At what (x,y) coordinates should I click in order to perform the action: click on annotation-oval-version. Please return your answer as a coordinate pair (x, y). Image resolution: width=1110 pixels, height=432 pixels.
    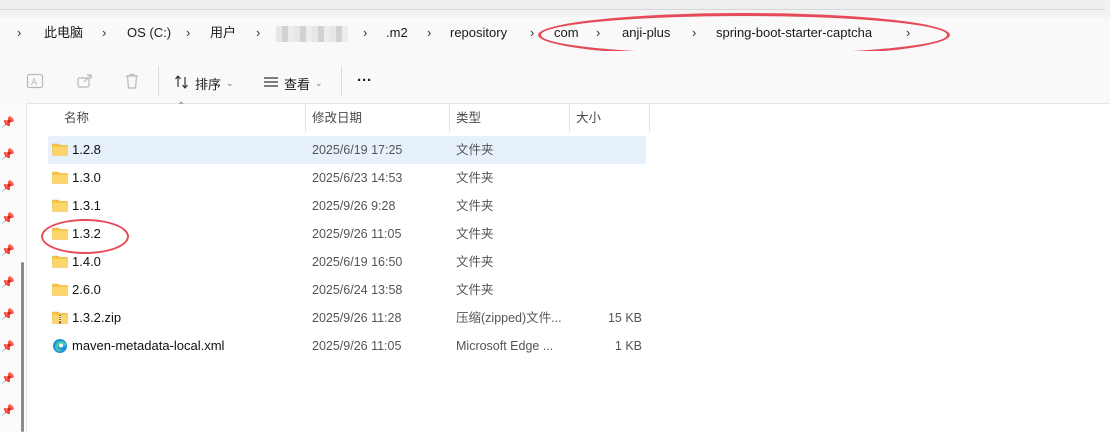
    Looking at the image, I should click on (85, 236).